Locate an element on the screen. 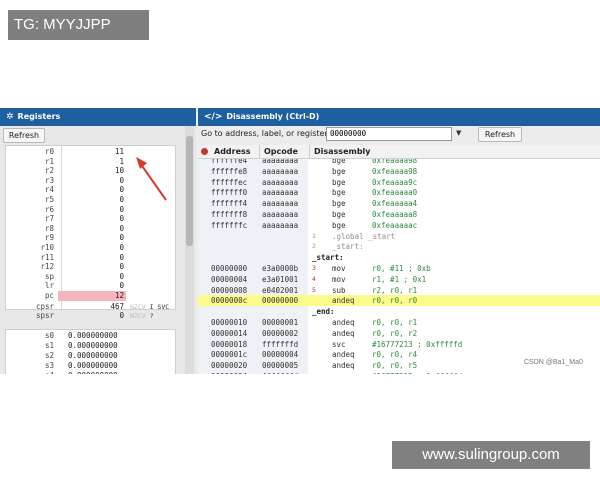 Image resolution: width=600 pixels, height=480 pixels. instruction-address: 00000004 is located at coordinates (229, 279).